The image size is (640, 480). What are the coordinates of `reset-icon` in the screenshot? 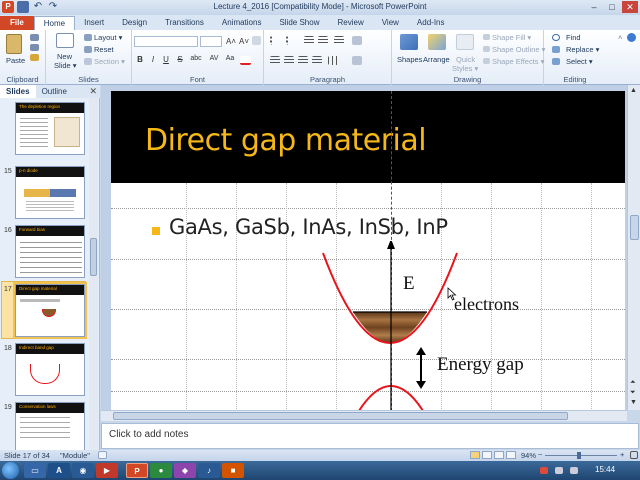 It's located at (88, 49).